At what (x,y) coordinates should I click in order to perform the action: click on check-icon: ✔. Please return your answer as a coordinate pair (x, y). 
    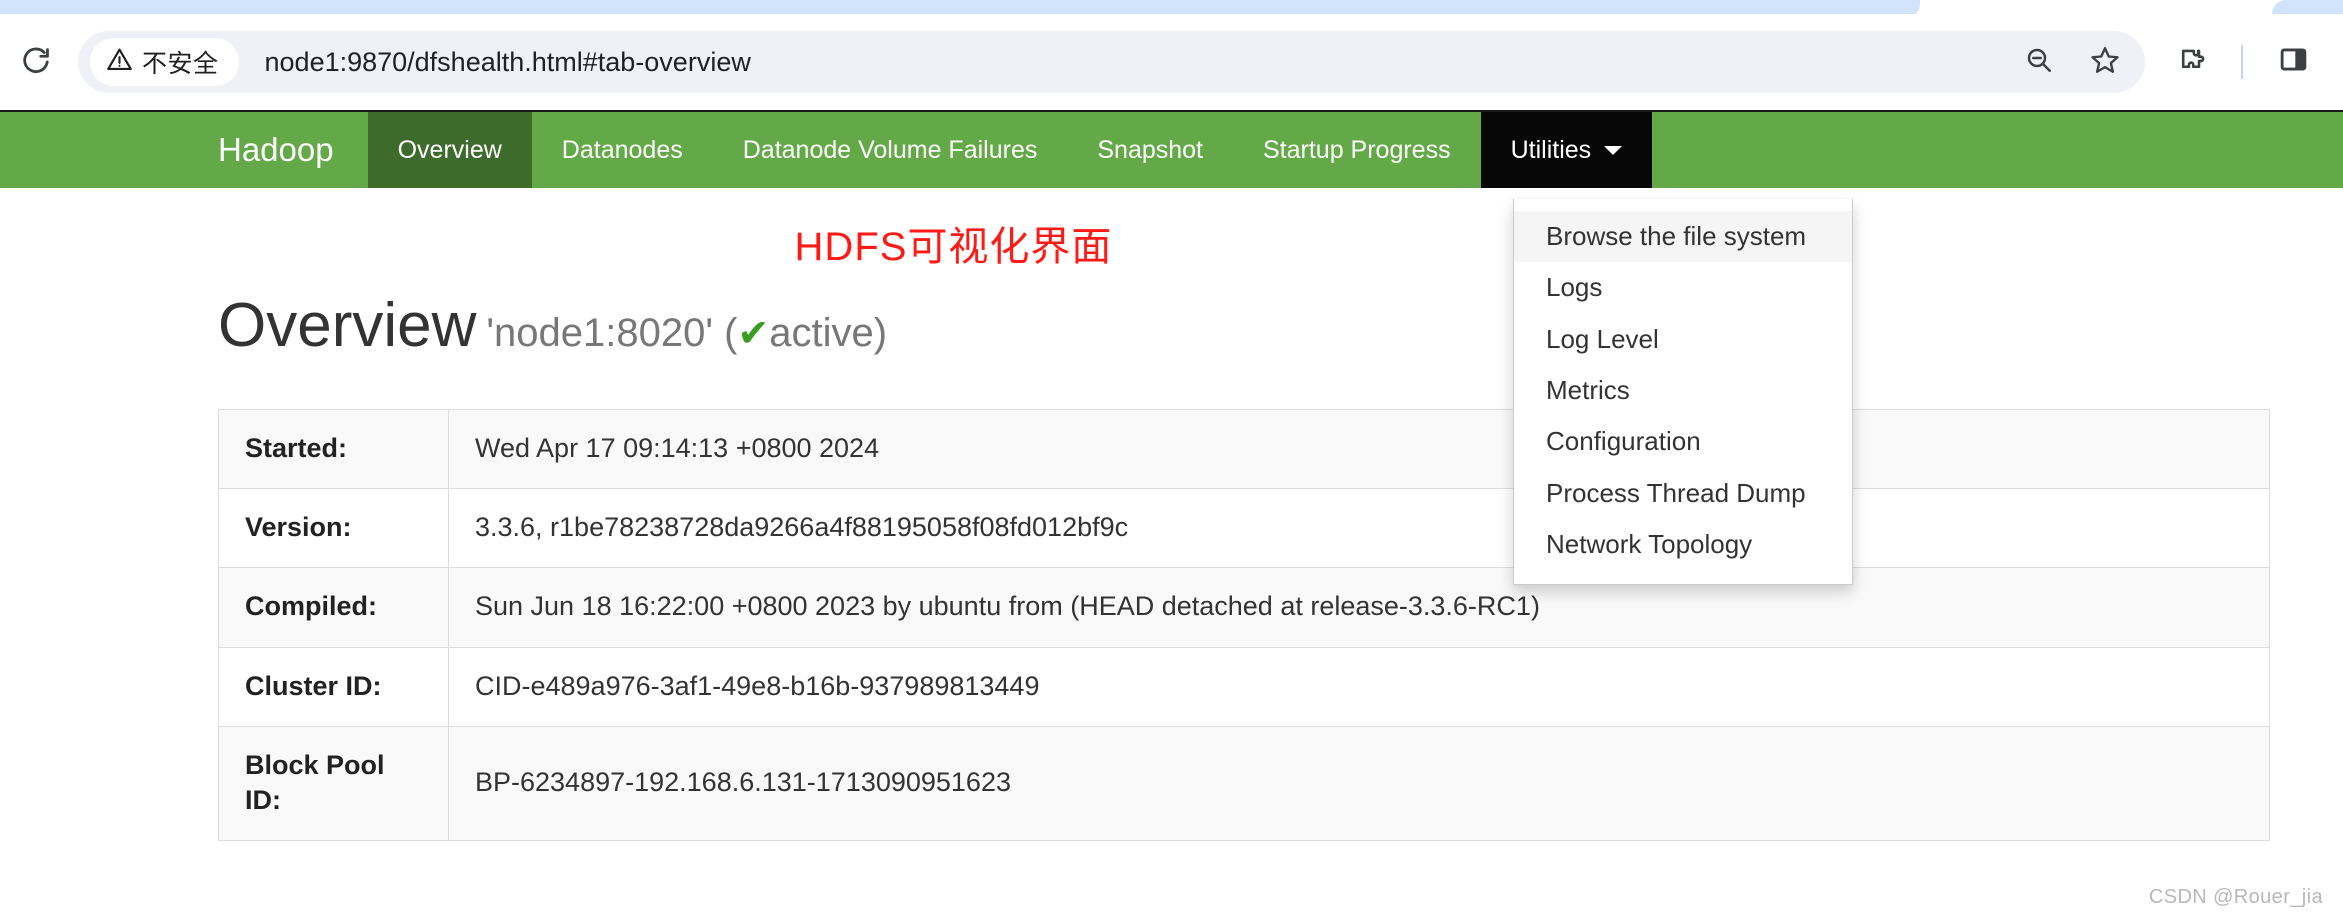
    Looking at the image, I should click on (753, 334).